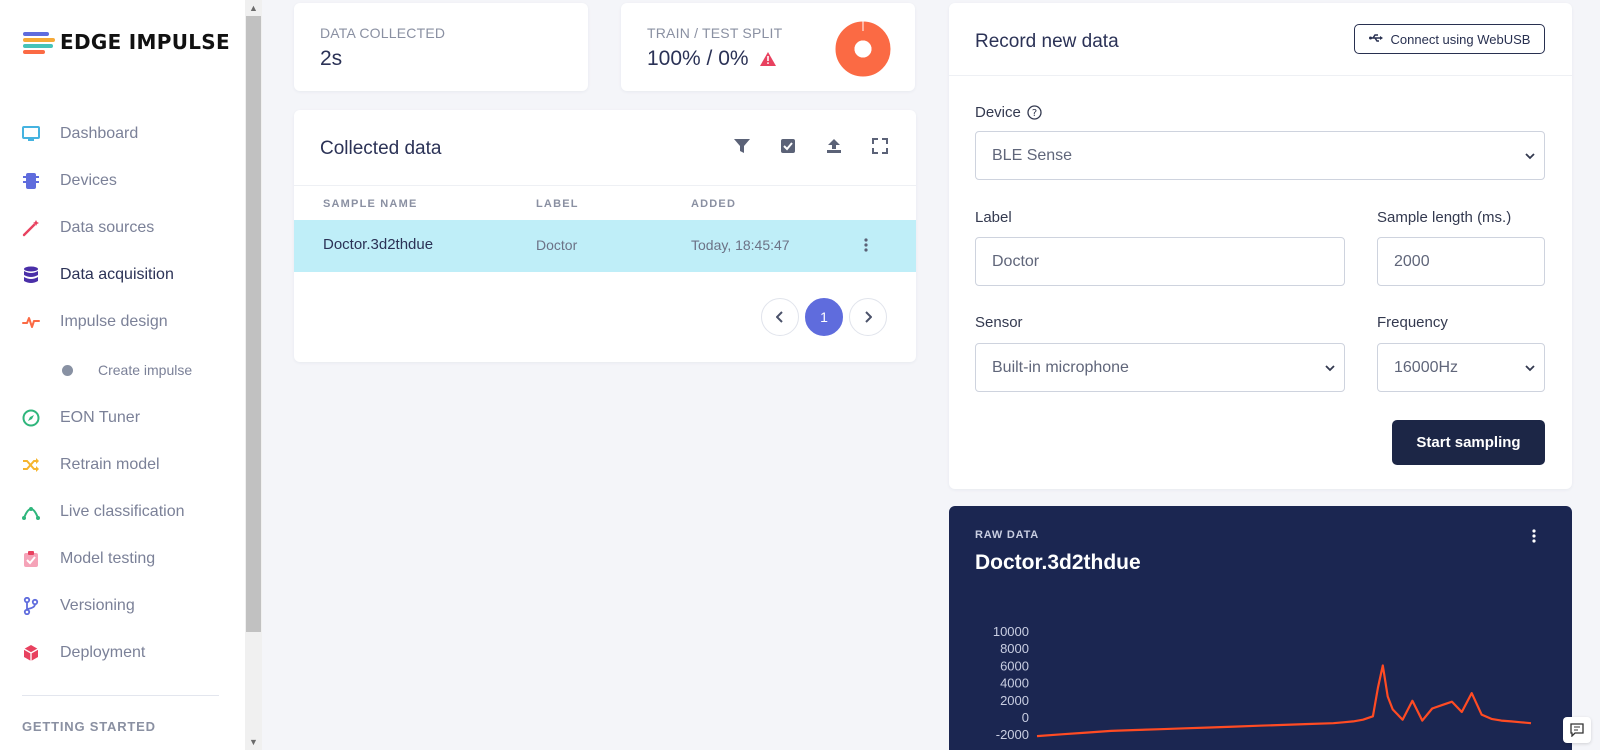 The width and height of the screenshot is (1600, 750). Describe the element at coordinates (88, 180) in the screenshot. I see `sidebar-item-label: Devices` at that location.